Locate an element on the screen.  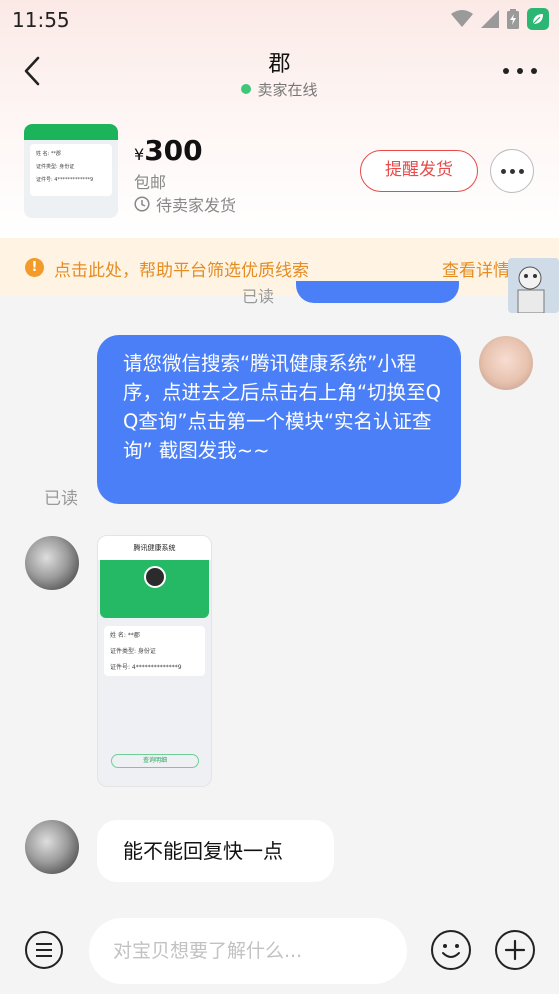
floating-avatar-image is located at coordinates (533, 285).